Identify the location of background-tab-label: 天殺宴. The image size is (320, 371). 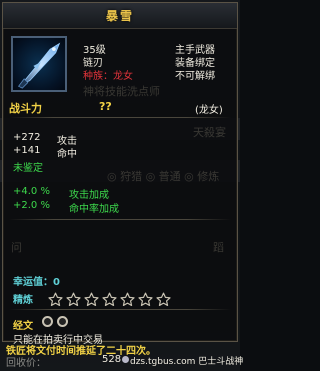
(209, 132).